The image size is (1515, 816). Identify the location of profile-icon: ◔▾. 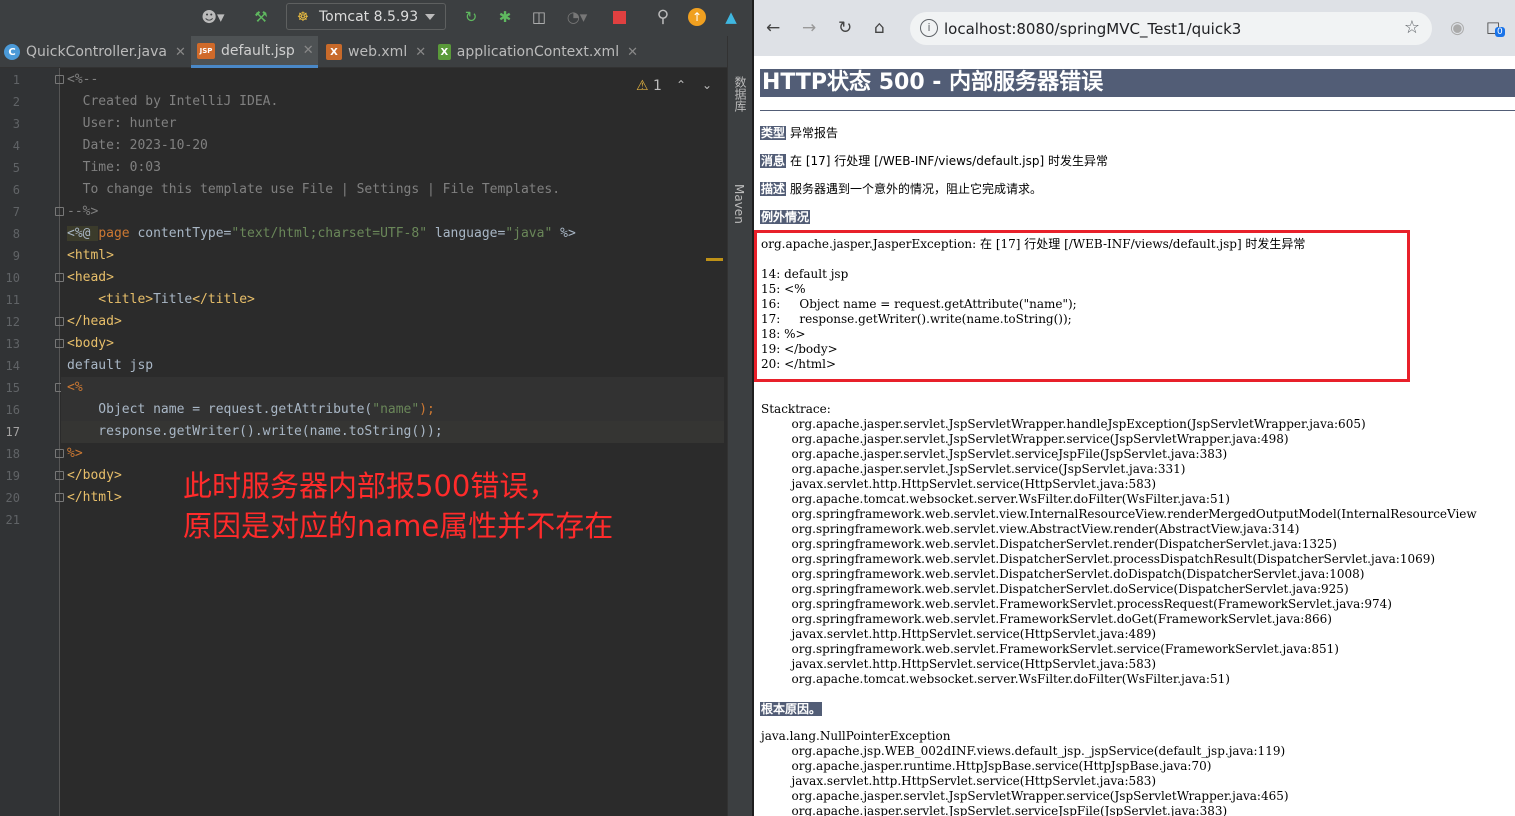
(577, 17).